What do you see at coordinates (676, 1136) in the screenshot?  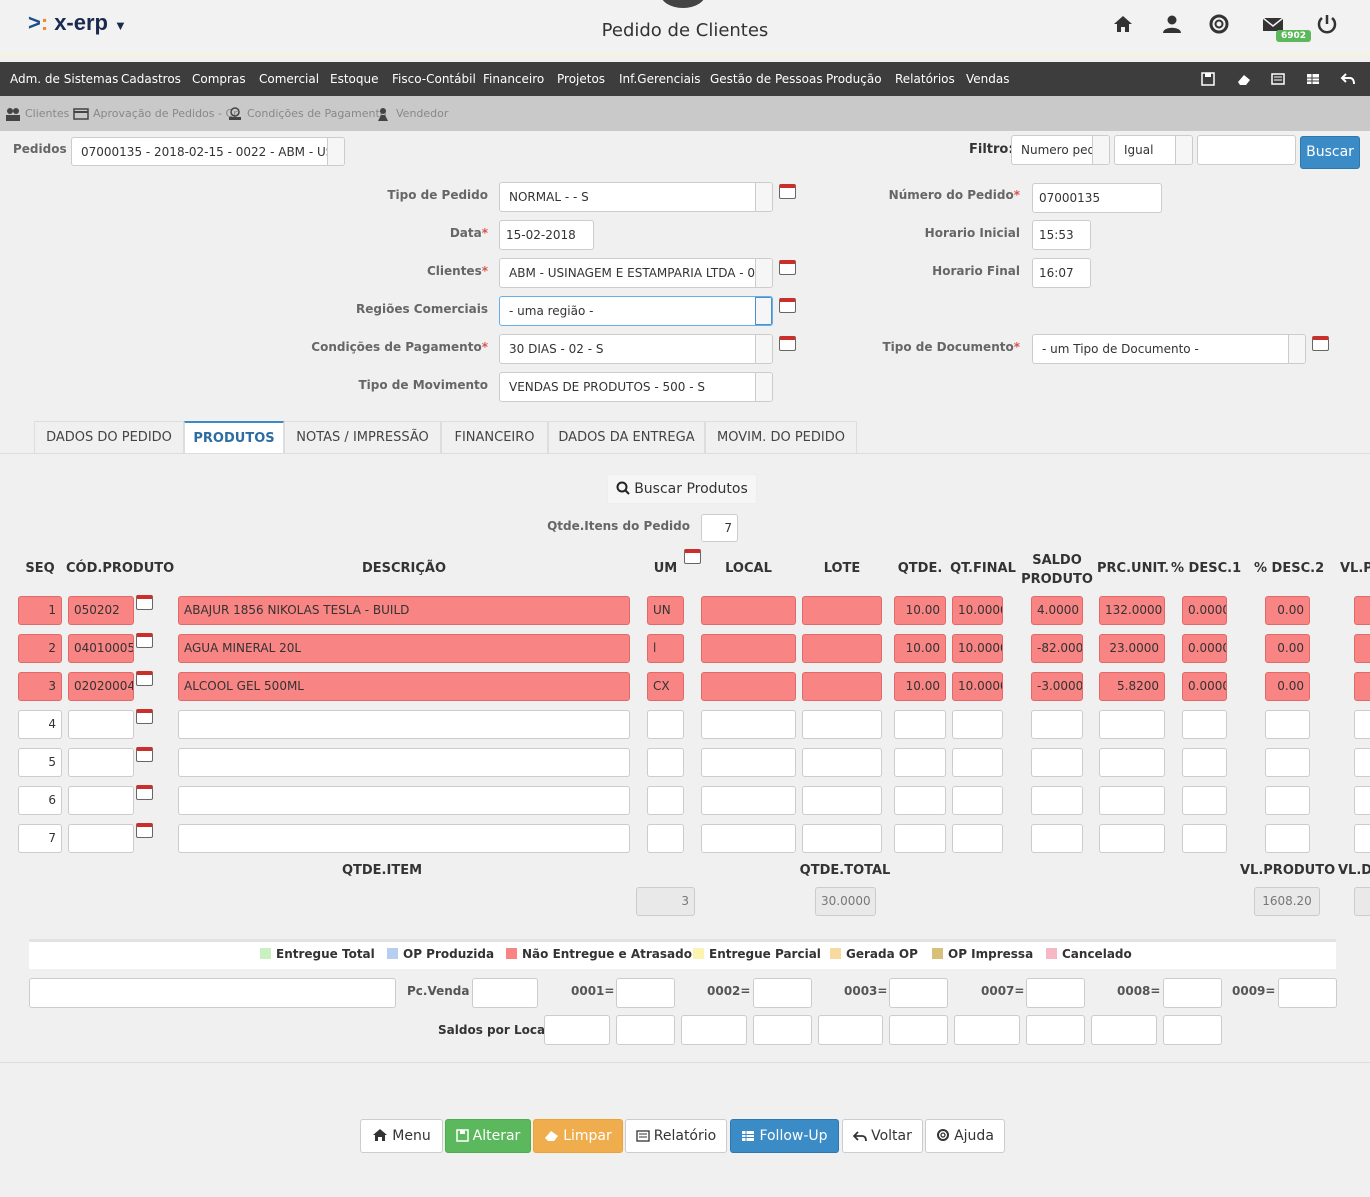 I see `relatorio-button: Relatório` at bounding box center [676, 1136].